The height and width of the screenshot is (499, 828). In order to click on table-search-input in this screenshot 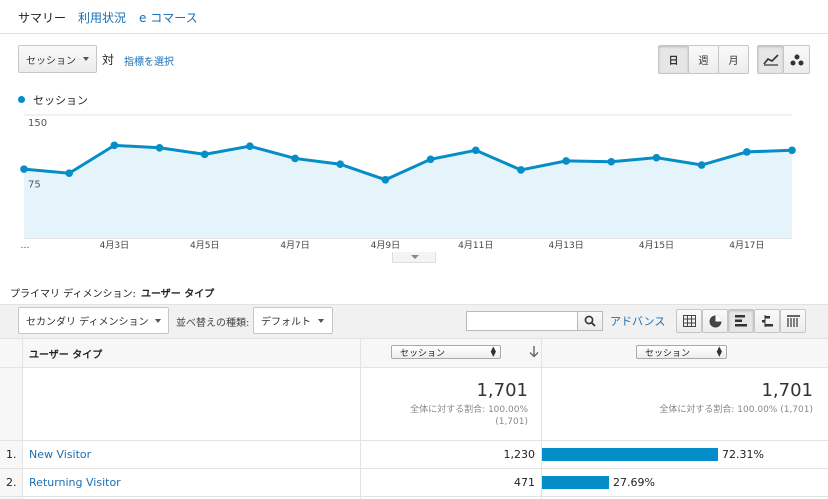, I will do `click(522, 321)`.